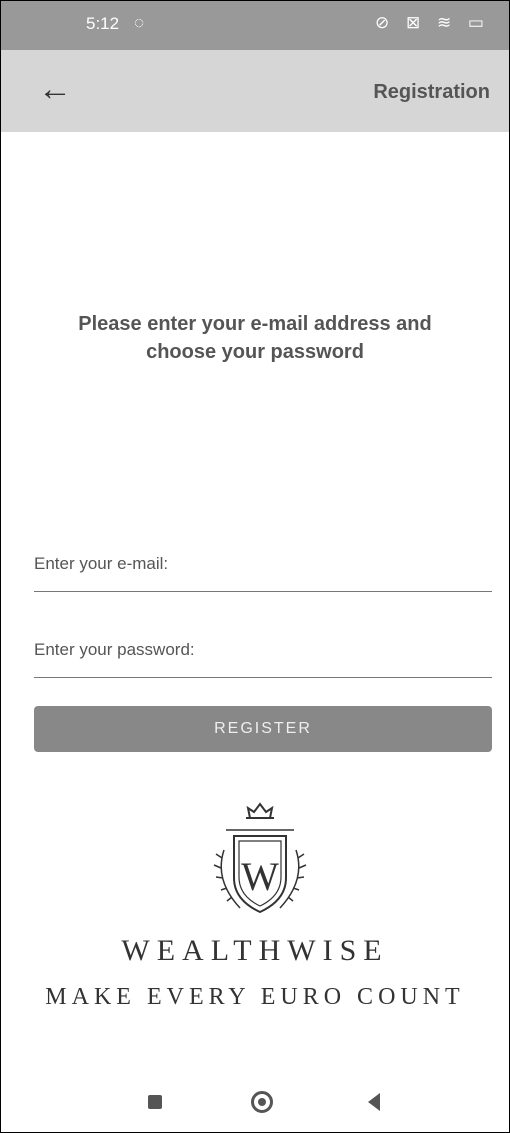 This screenshot has height=1133, width=510. I want to click on app-bar: ← Registration, so click(255, 91).